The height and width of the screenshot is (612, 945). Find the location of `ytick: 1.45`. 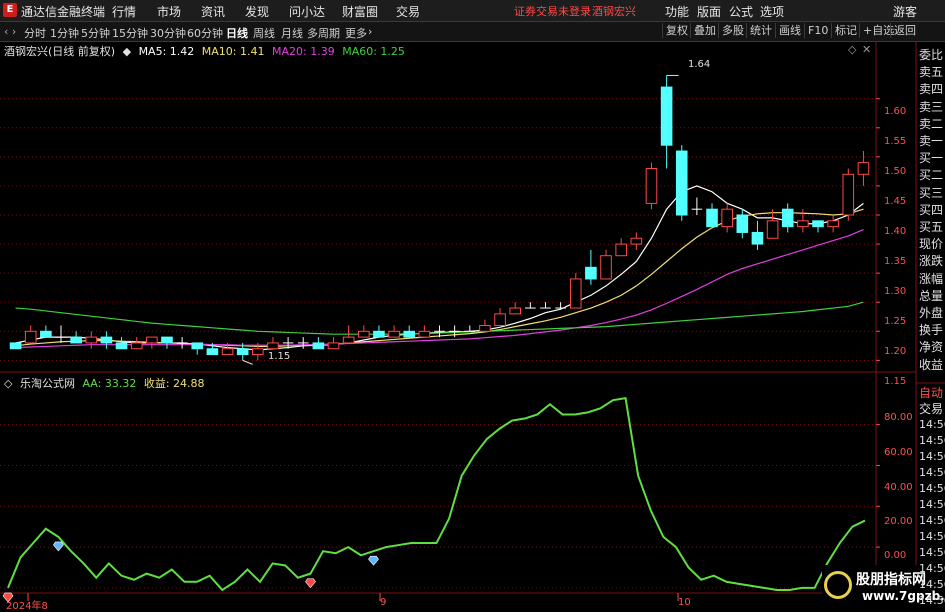

ytick: 1.45 is located at coordinates (895, 201).